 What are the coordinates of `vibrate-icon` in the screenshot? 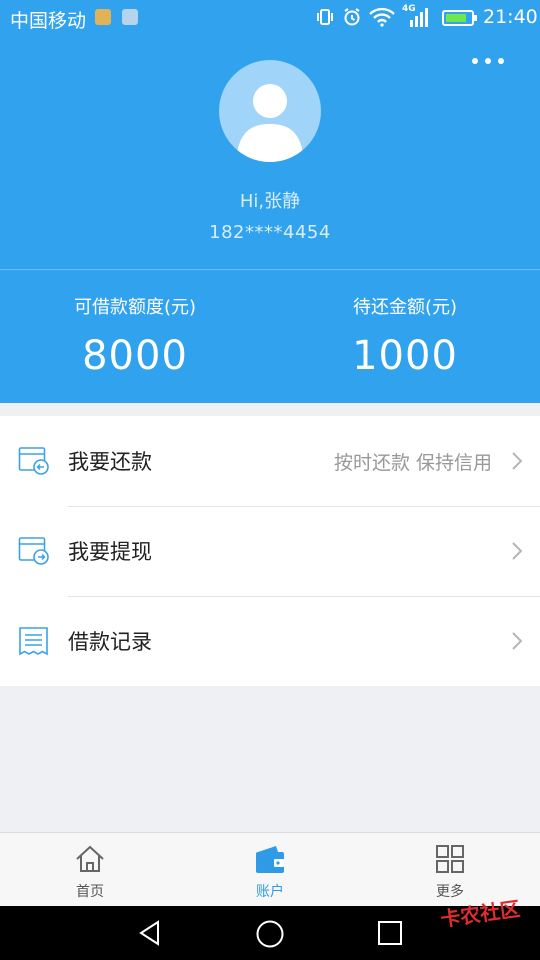 It's located at (325, 17).